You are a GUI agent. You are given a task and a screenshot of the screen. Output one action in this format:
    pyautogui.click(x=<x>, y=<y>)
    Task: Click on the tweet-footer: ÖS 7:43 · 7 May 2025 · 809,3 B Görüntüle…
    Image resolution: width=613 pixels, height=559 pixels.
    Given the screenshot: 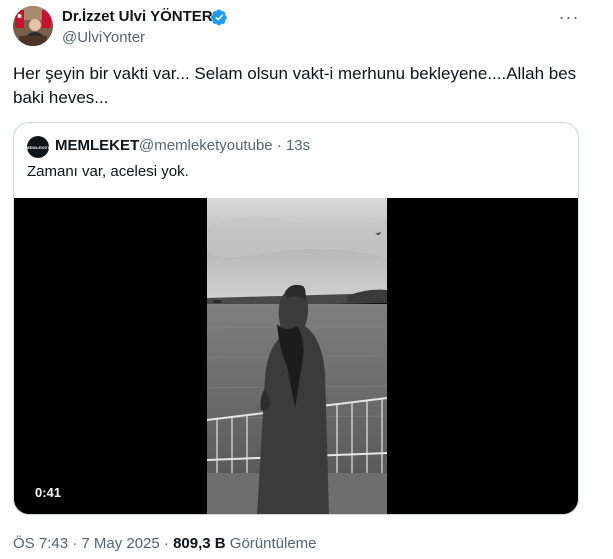 What is the action you would take?
    pyautogui.click(x=165, y=543)
    